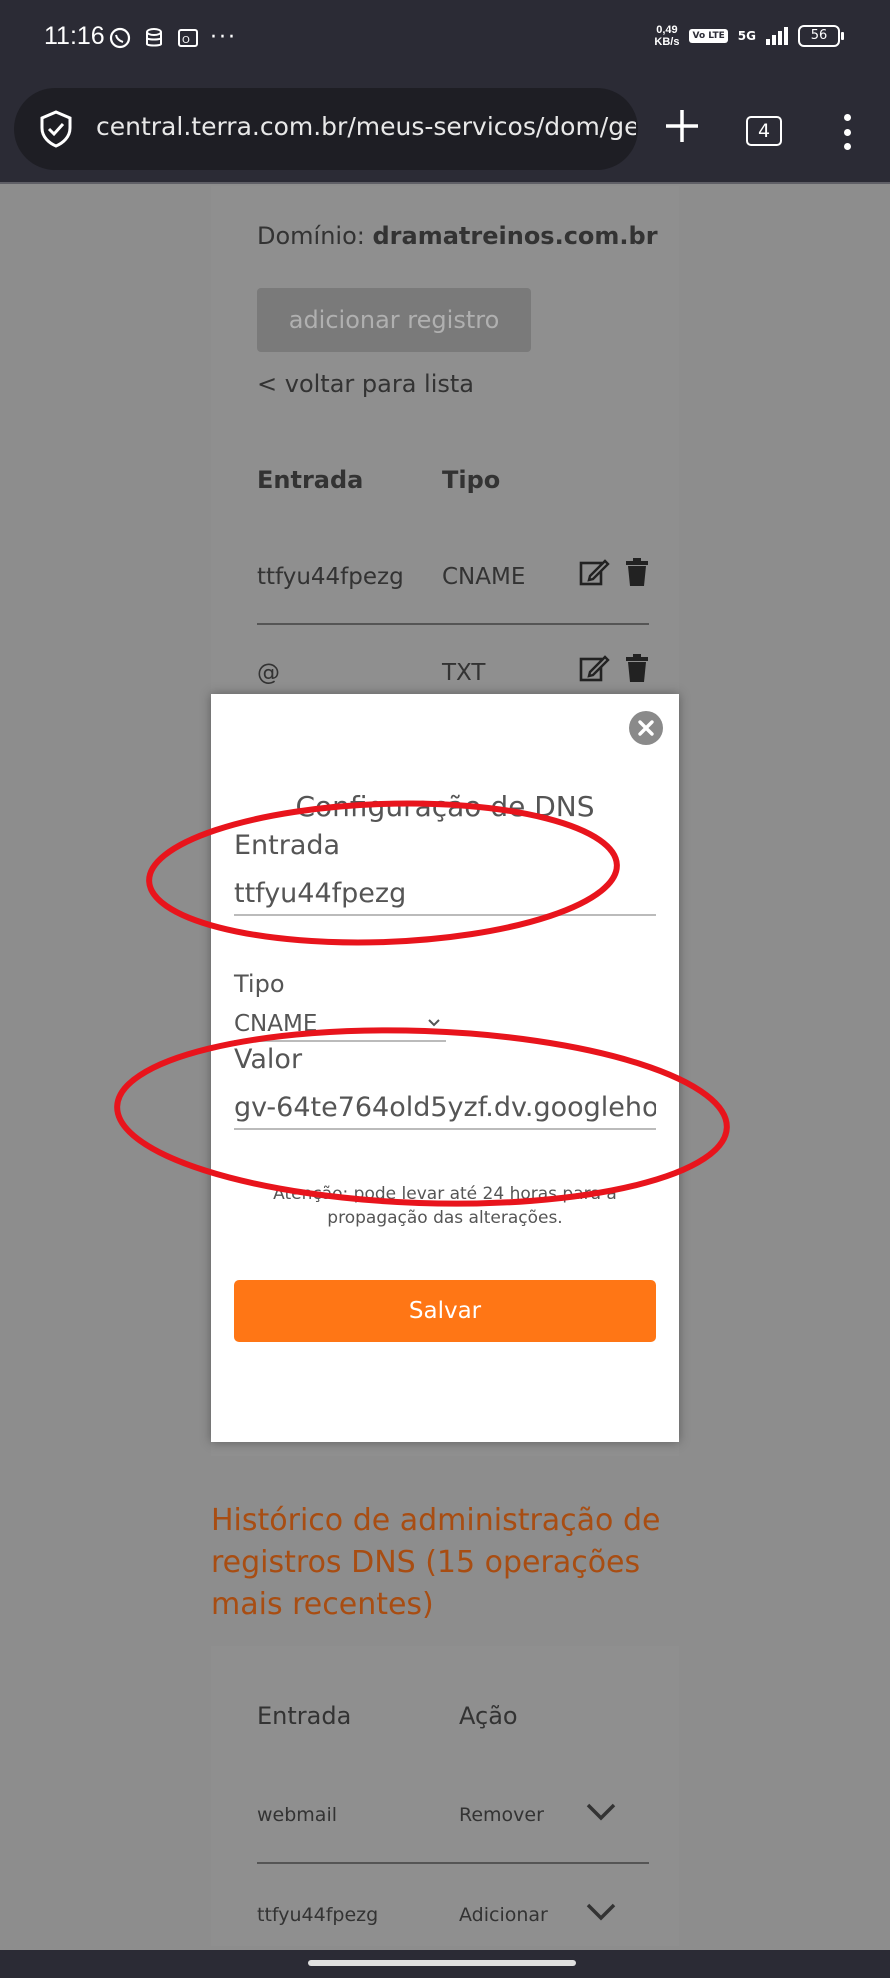  I want to click on battery-icon: 56, so click(821, 36).